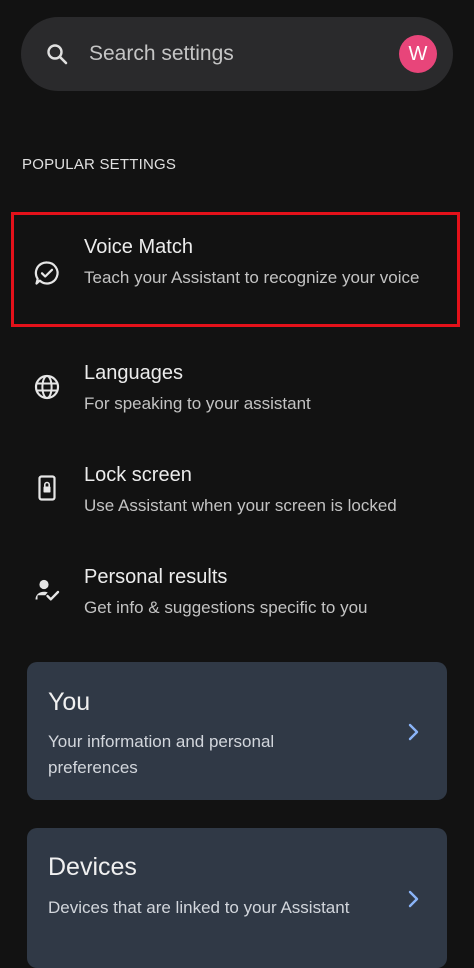  What do you see at coordinates (69, 702) in the screenshot?
I see `card-title: You` at bounding box center [69, 702].